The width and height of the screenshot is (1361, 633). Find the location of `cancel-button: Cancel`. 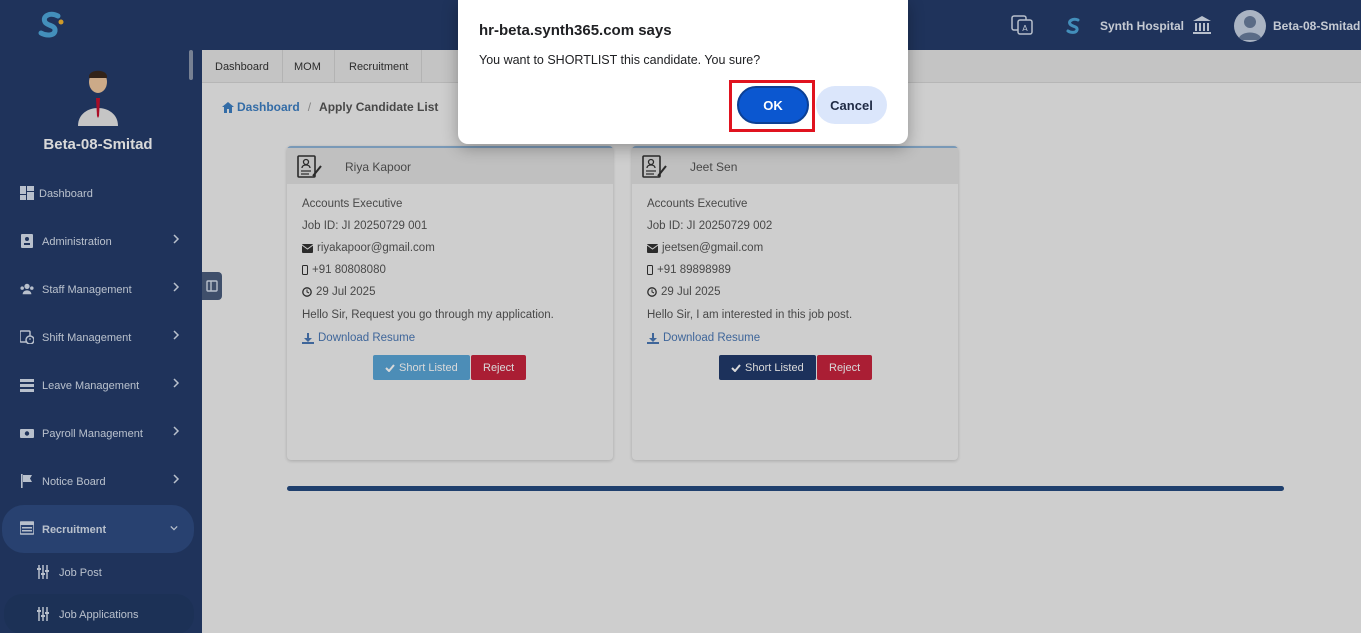

cancel-button: Cancel is located at coordinates (851, 105).